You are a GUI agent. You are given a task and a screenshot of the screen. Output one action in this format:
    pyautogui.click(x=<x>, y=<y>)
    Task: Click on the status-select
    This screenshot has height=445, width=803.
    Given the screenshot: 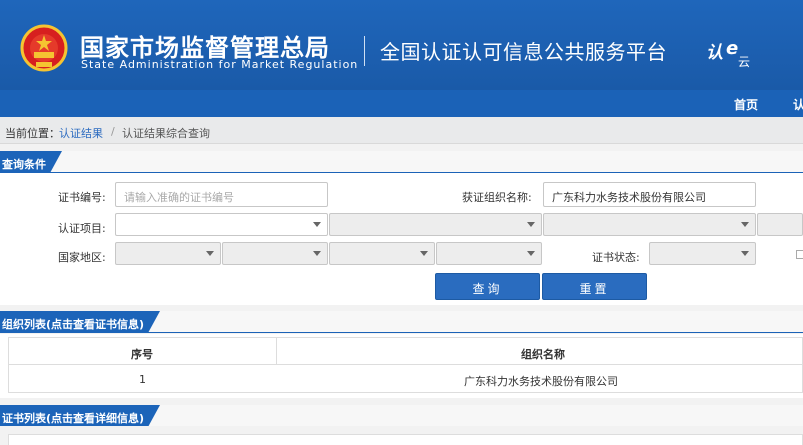 What is the action you would take?
    pyautogui.click(x=702, y=253)
    